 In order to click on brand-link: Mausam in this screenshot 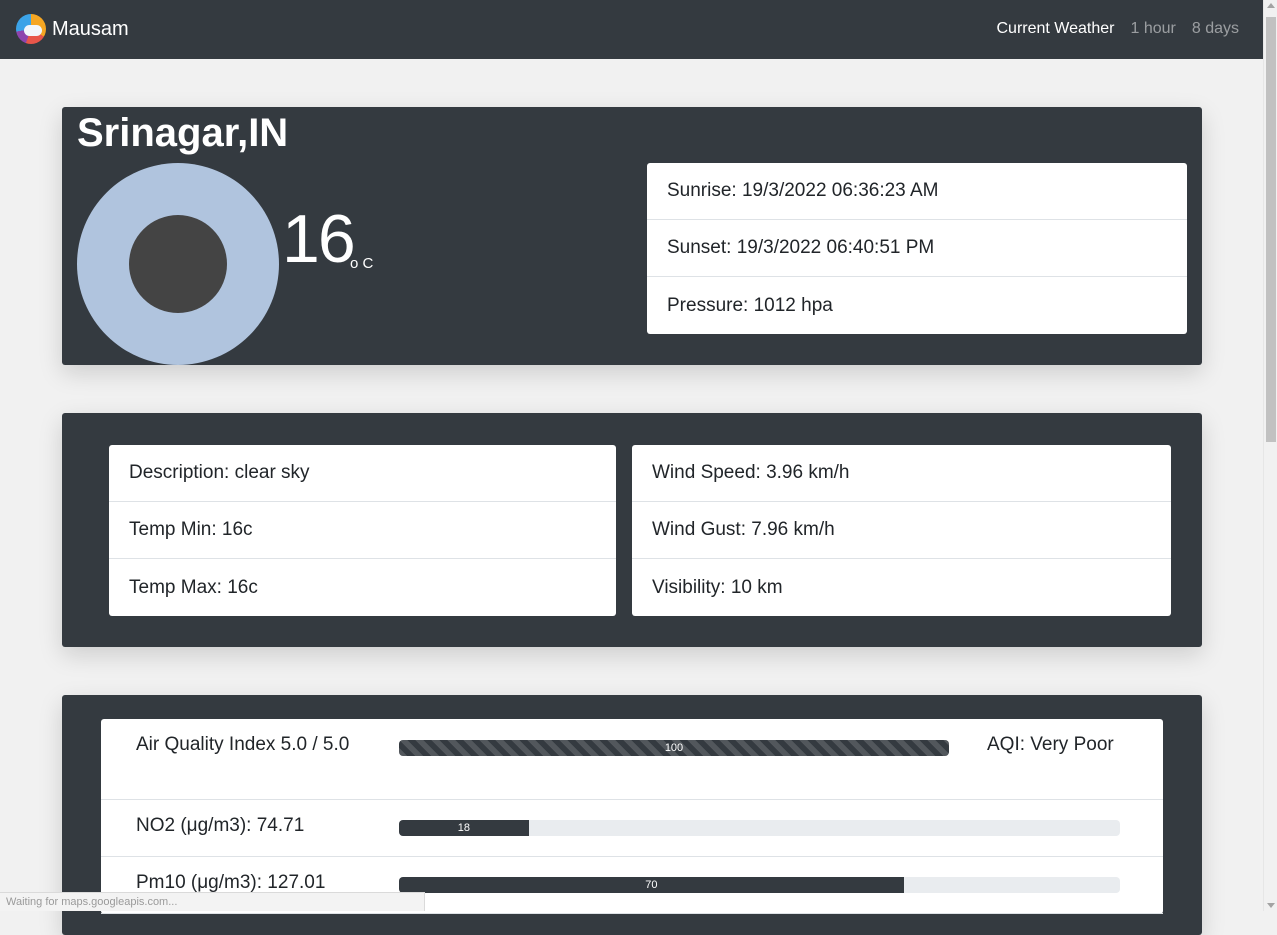, I will do `click(72, 29)`.